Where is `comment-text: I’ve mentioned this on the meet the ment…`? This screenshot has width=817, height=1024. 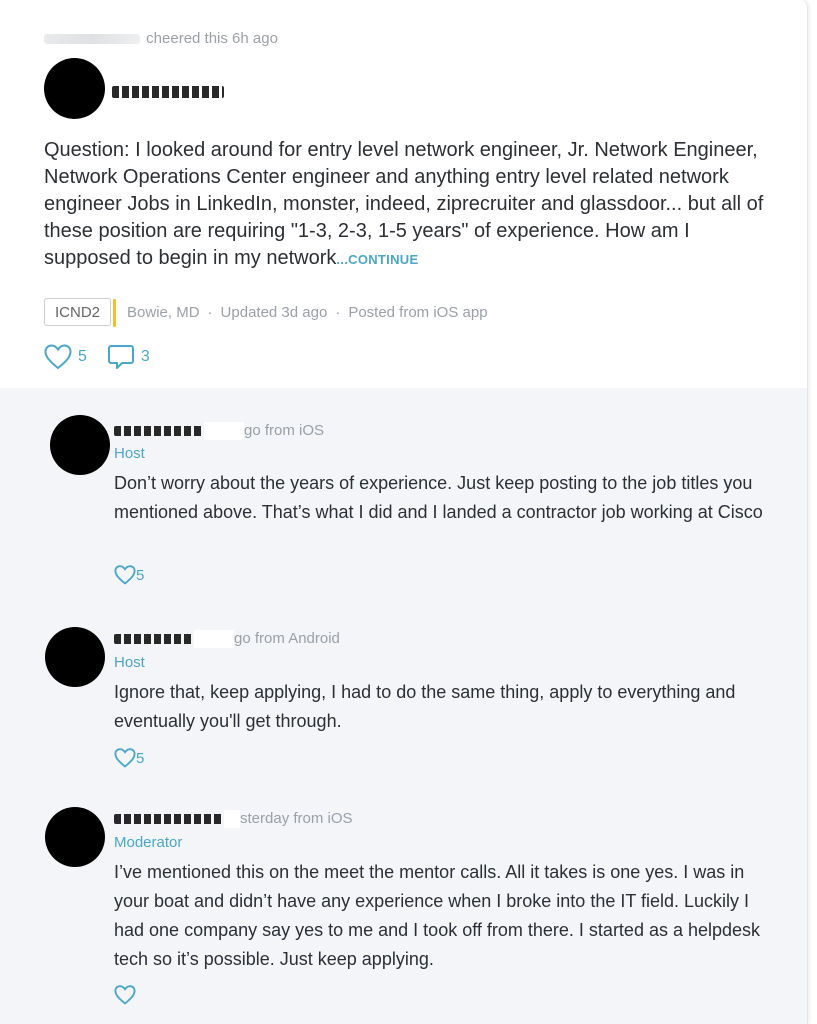
comment-text: I’ve mentioned this on the meet the ment… is located at coordinates (437, 915).